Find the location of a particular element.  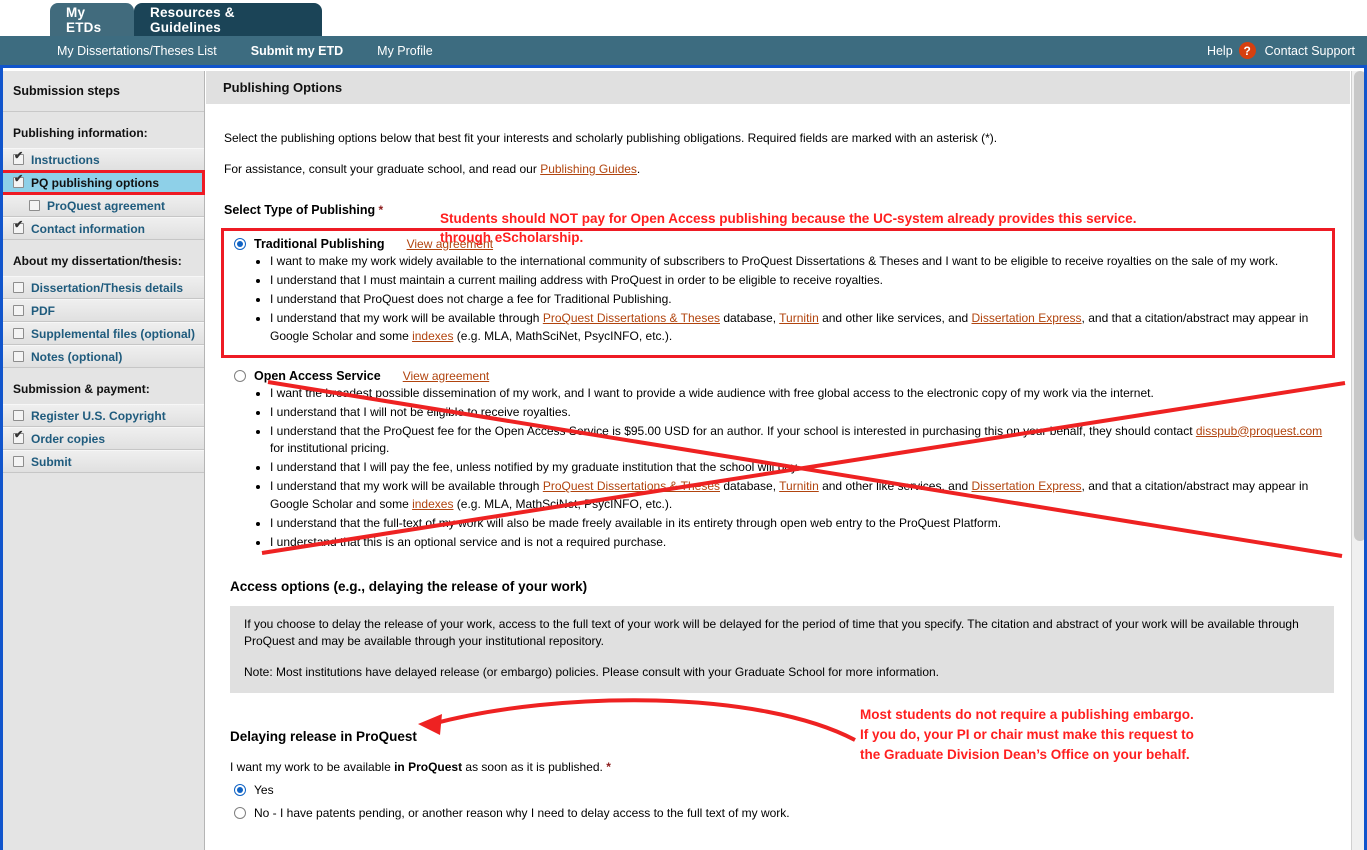

sidebar-item-proquest-agreement: ProQuest agreement is located at coordinates (102, 205).